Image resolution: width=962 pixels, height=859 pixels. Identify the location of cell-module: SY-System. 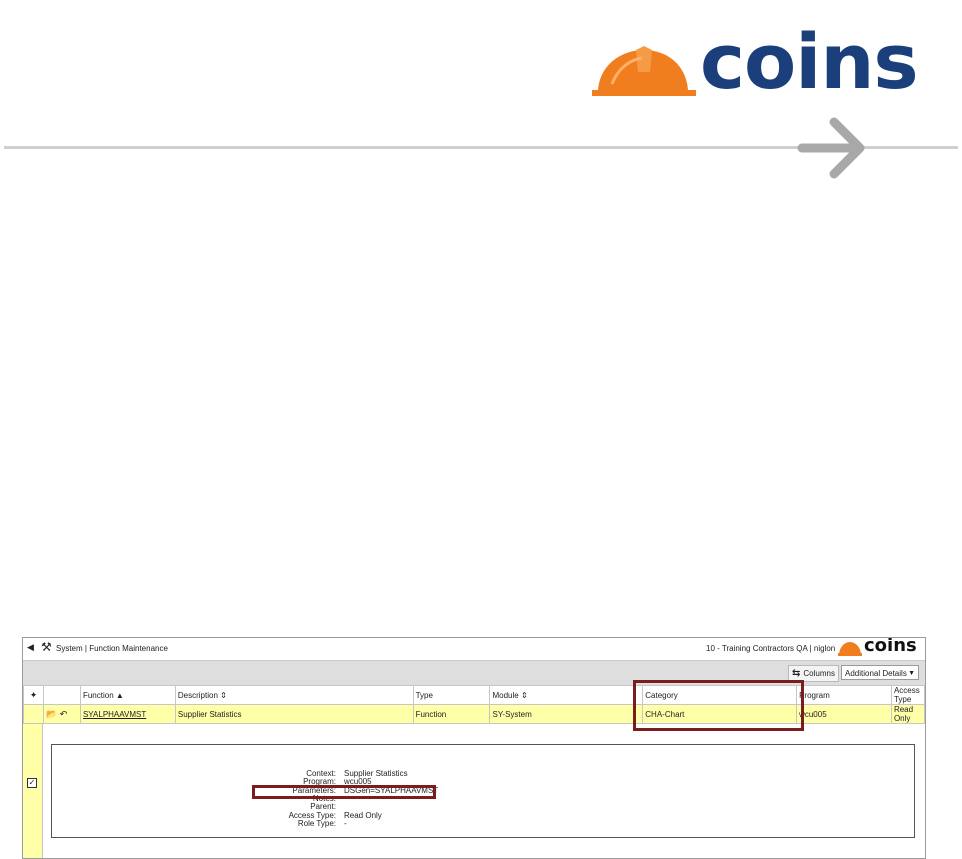
(566, 714).